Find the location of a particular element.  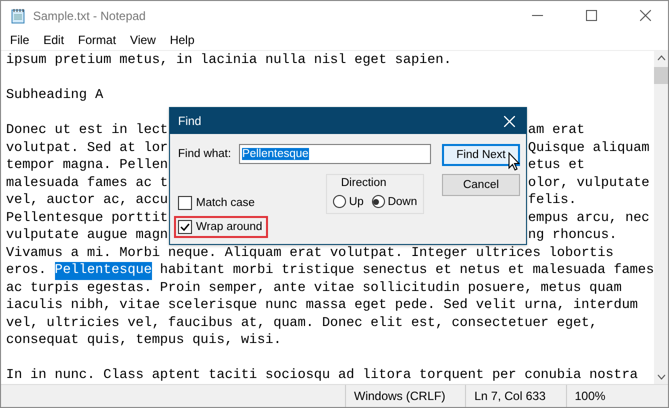

field-label: Find what: is located at coordinates (205, 154).